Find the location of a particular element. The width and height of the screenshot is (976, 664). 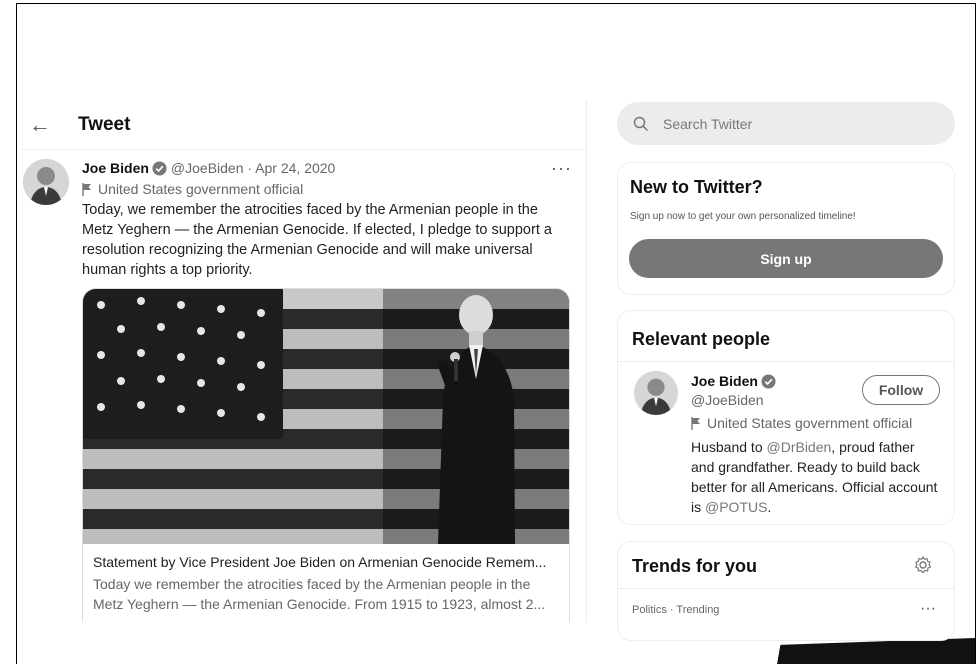

trend-meta: Politics · Trending is located at coordinates (675, 610).